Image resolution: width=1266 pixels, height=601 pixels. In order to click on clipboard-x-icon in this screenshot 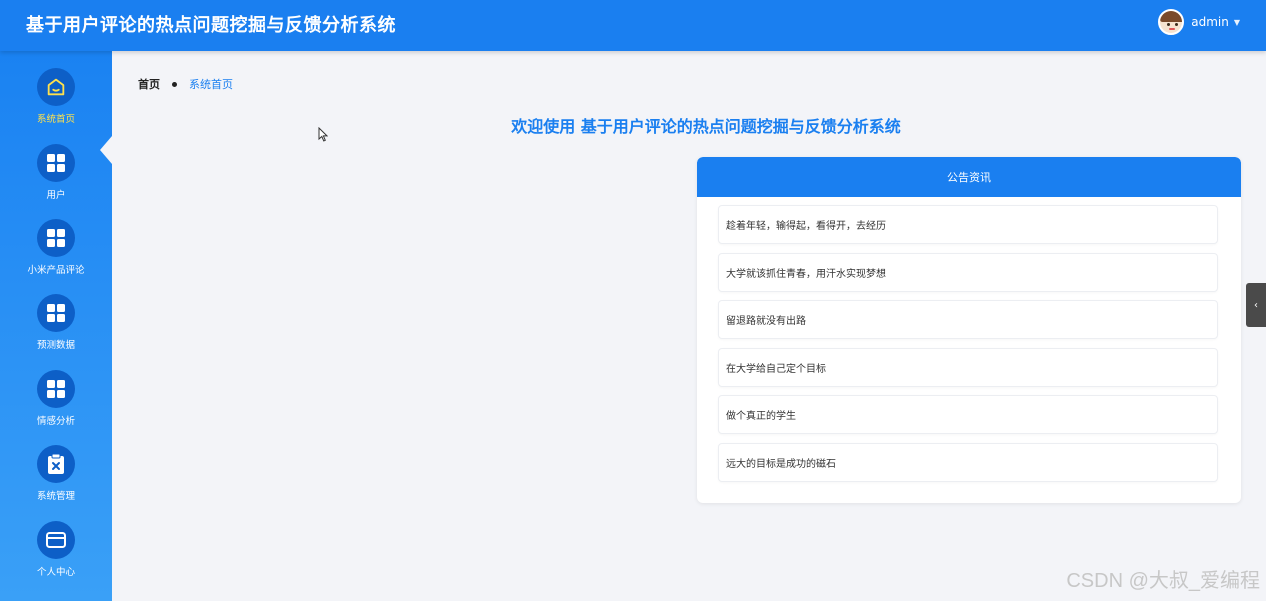, I will do `click(56, 464)`.